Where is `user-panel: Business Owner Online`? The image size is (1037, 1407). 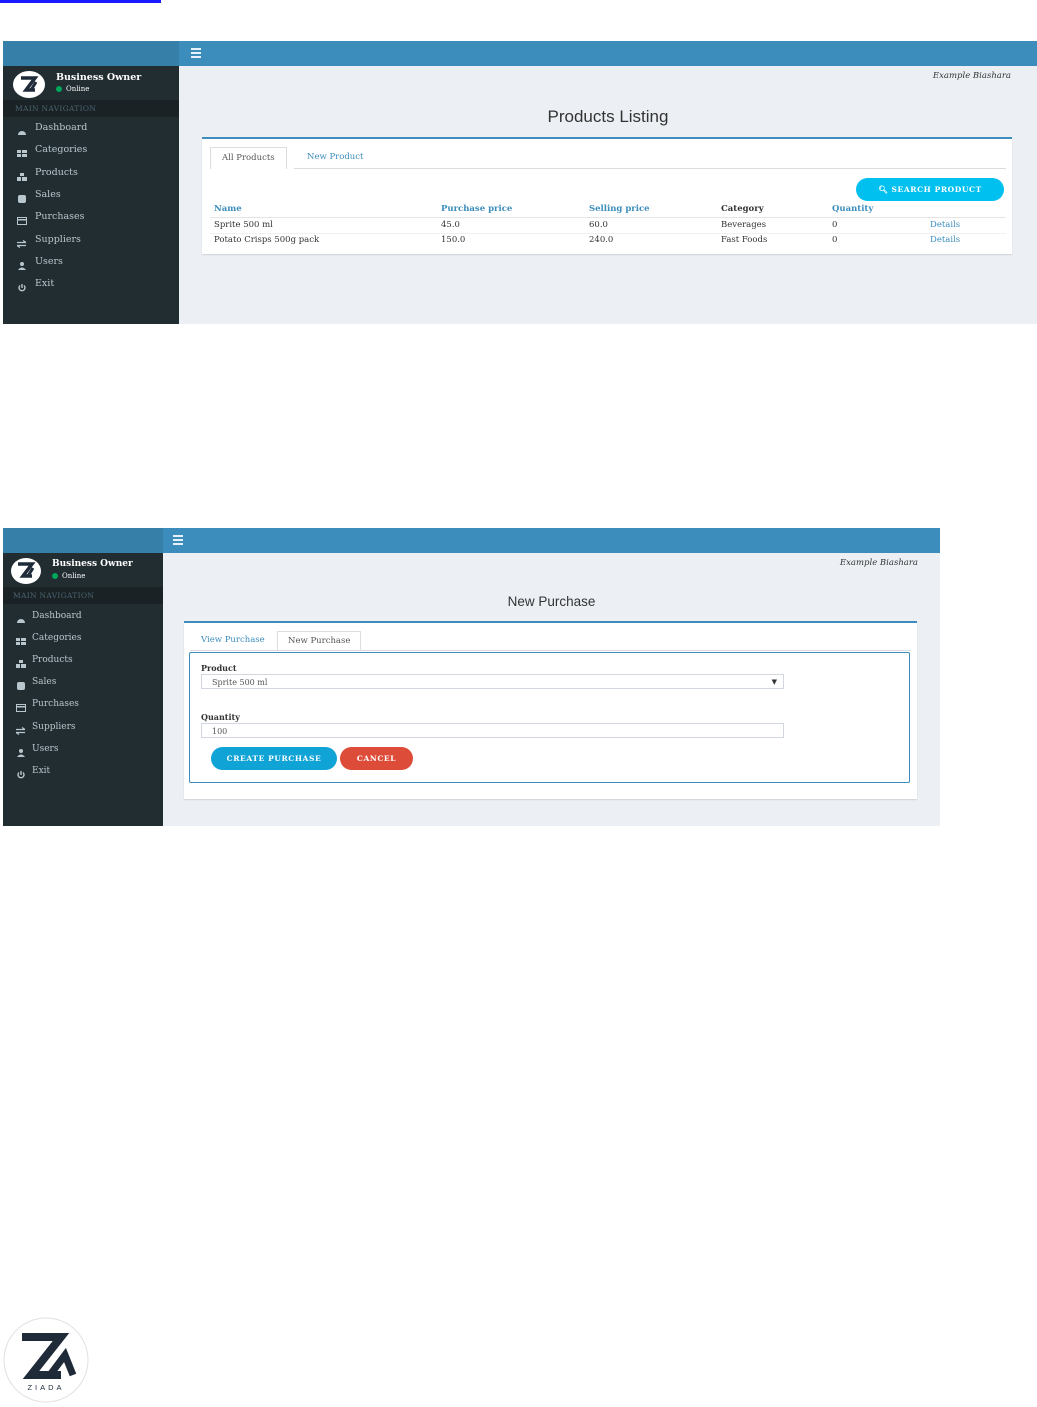
user-panel: Business Owner Online is located at coordinates (83, 570).